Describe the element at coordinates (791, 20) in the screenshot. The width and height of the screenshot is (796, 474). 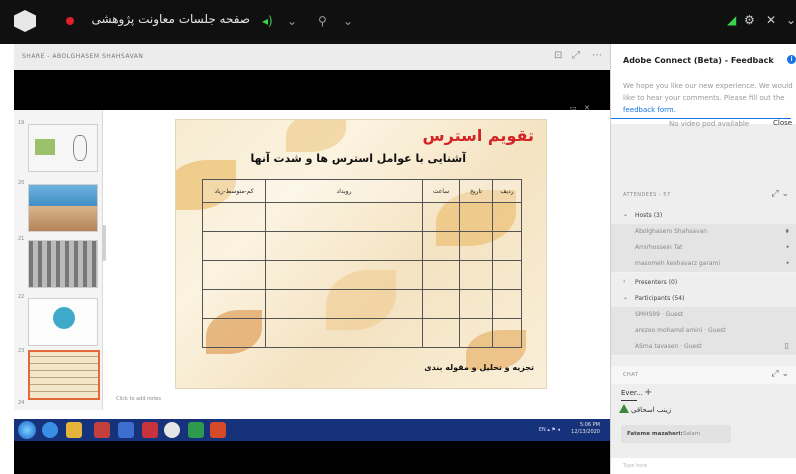
I see `menu-dropdown-icon: ⌄` at that location.